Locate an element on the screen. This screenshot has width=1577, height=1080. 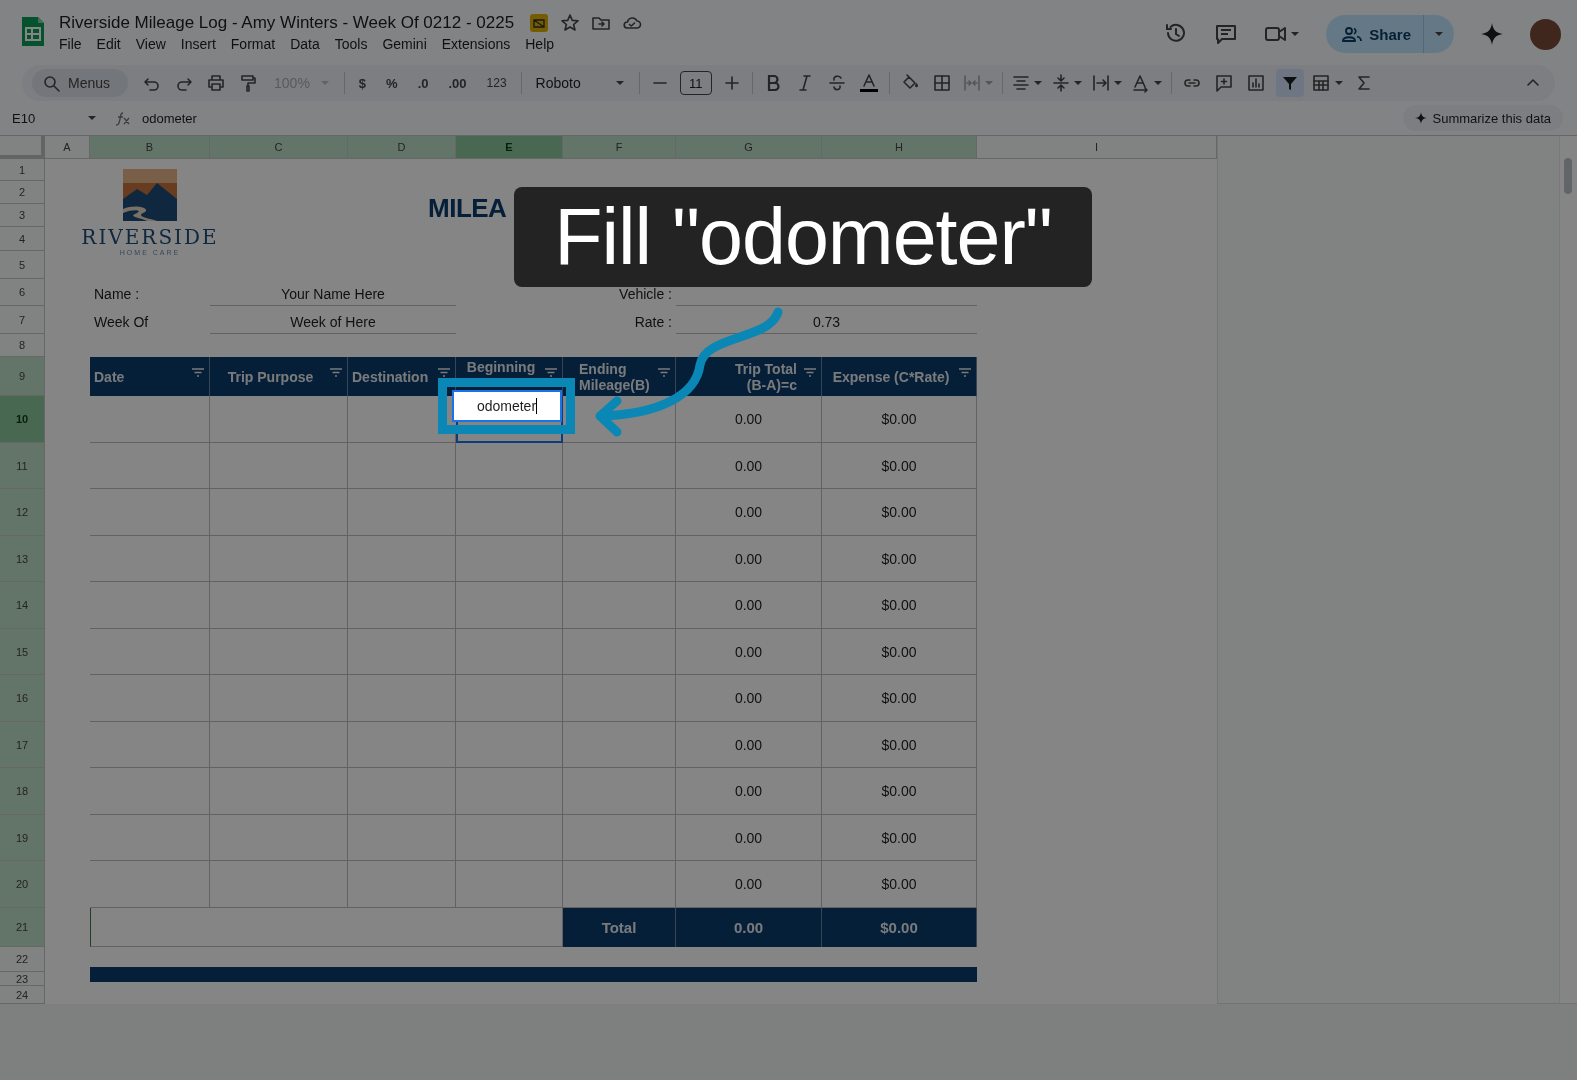
row-header: 17 is located at coordinates (22, 745).